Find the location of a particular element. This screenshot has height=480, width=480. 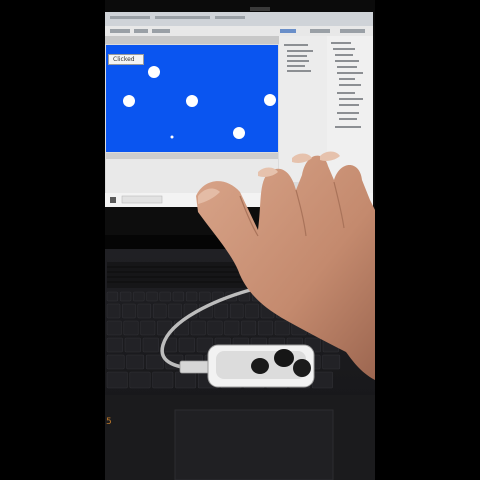

touchpad is located at coordinates (254, 444).